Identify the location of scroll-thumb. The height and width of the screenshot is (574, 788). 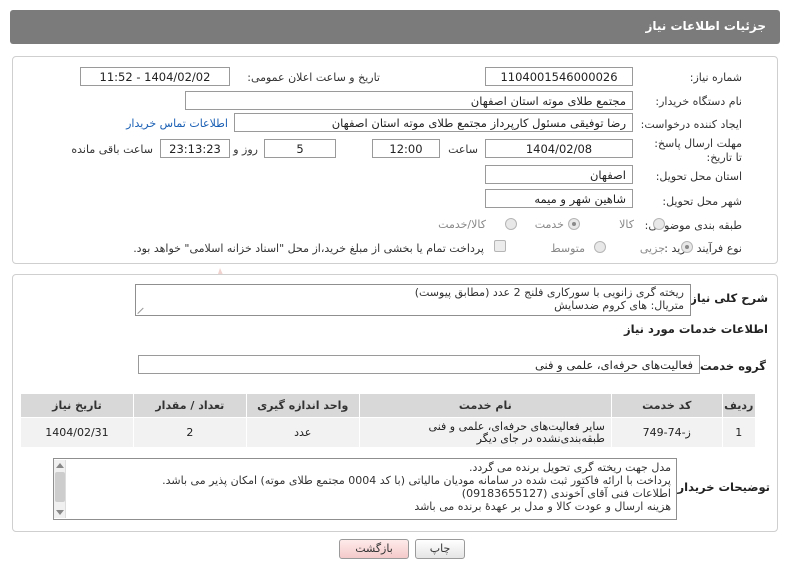
(60, 487).